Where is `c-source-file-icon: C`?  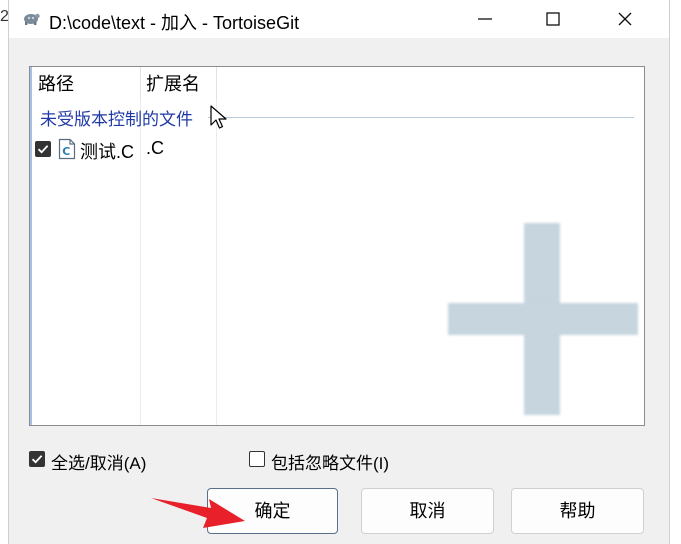
c-source-file-icon: C is located at coordinates (67, 149).